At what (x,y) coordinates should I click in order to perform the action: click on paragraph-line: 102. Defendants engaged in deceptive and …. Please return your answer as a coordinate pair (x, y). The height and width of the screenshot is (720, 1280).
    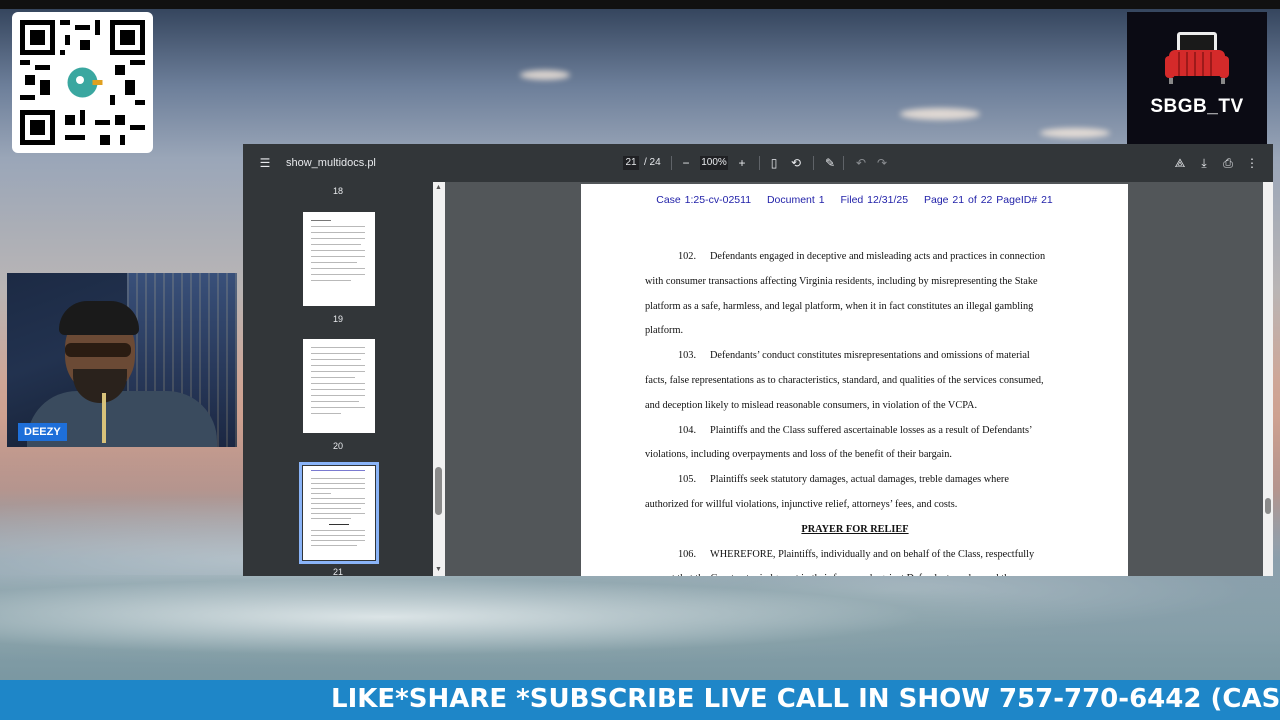
    Looking at the image, I should click on (862, 256).